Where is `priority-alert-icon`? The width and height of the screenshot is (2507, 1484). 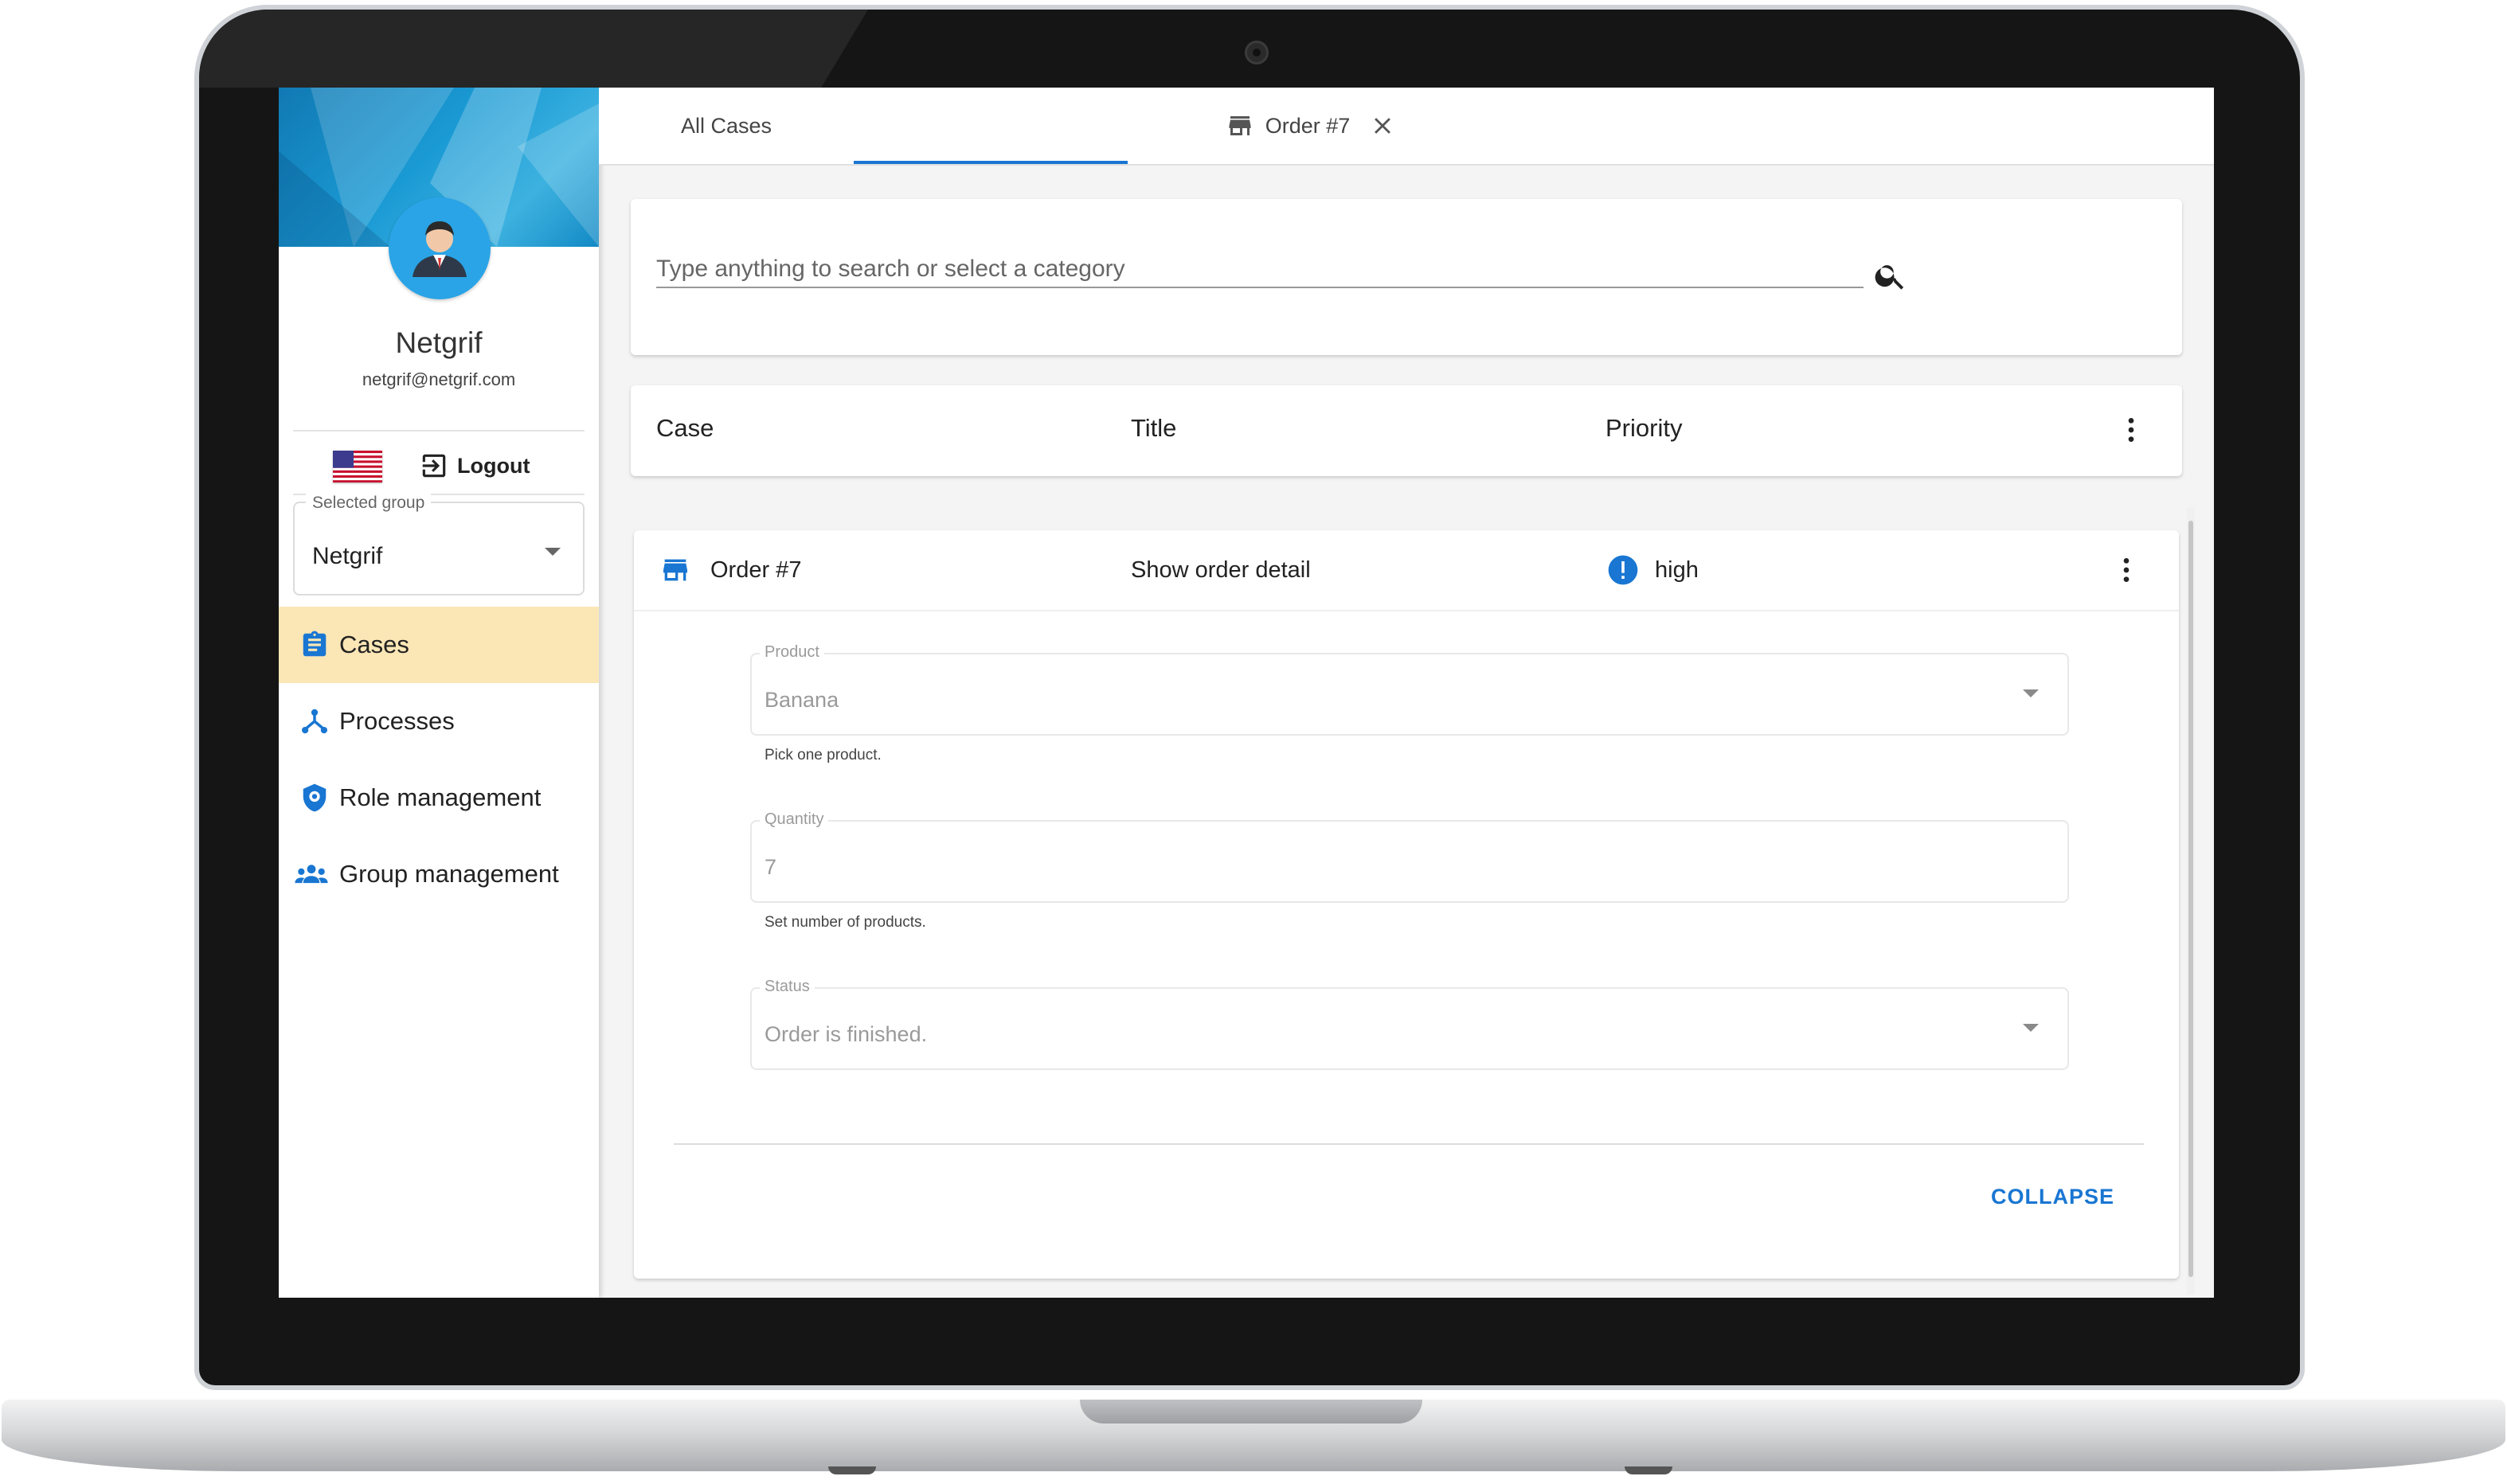
priority-alert-icon is located at coordinates (1623, 570).